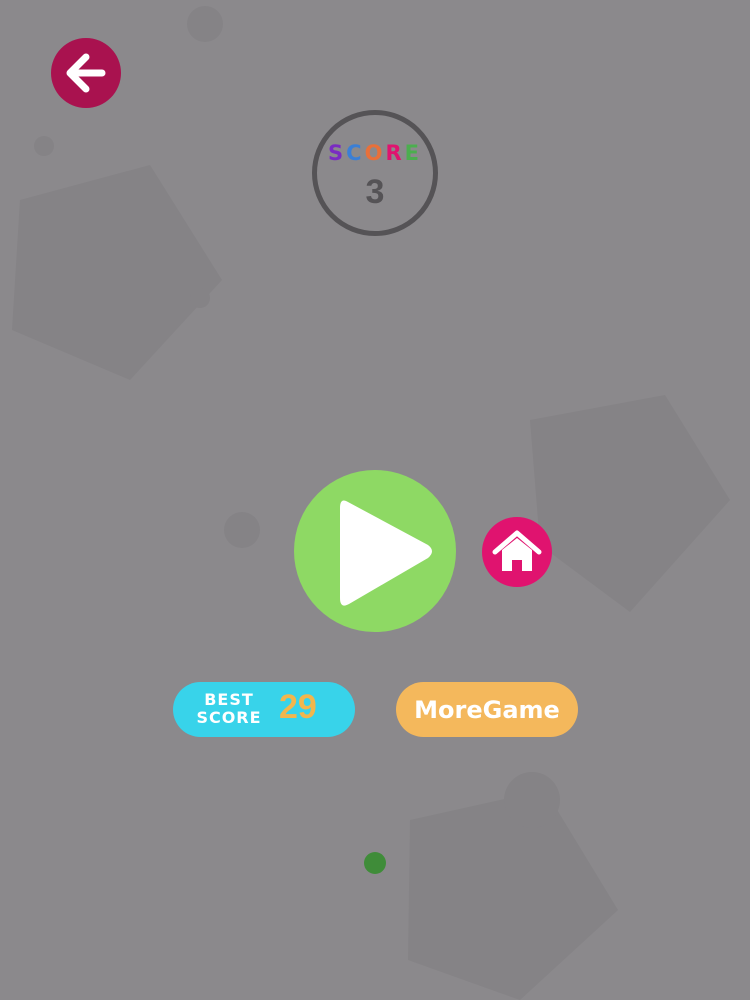 The height and width of the screenshot is (1000, 750). What do you see at coordinates (298, 707) in the screenshot?
I see `best-score-value: 29` at bounding box center [298, 707].